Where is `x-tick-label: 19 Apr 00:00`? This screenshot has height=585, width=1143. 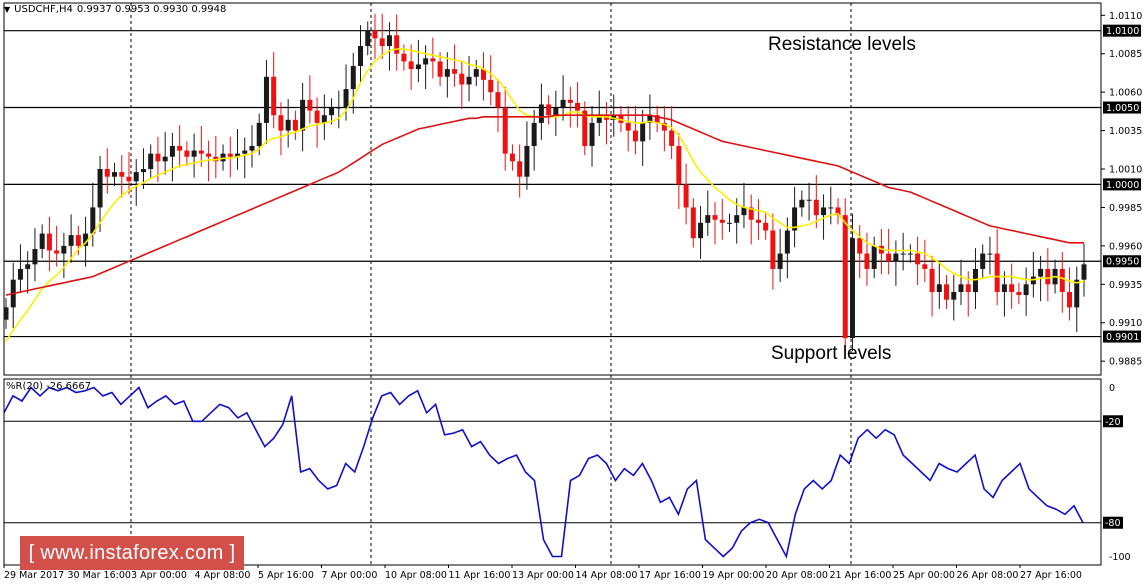
x-tick-label: 19 Apr 00:00 is located at coordinates (734, 575).